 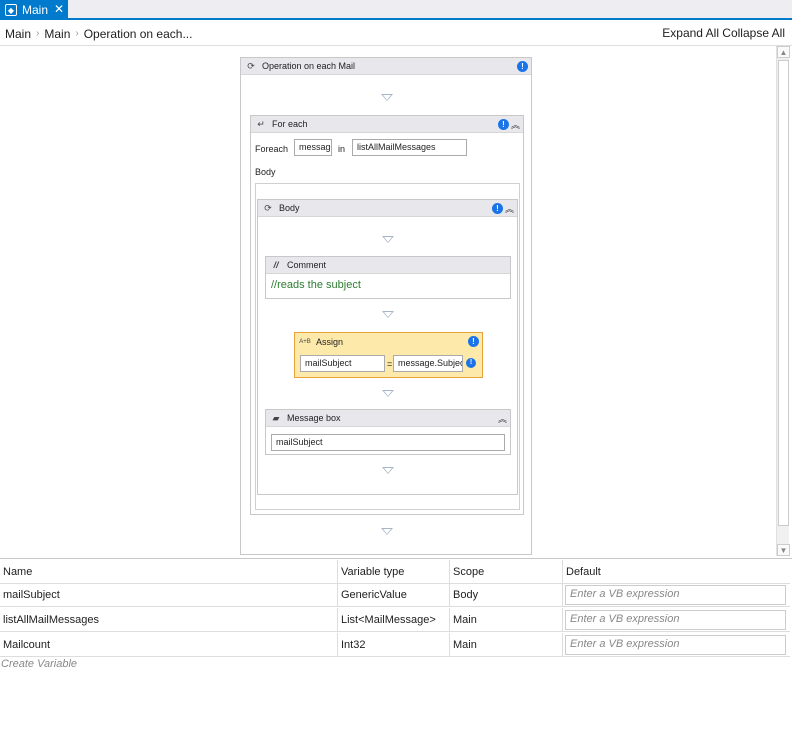 What do you see at coordinates (387, 124) in the screenshot?
I see `foreach-header: ↵ For each ! ︽` at bounding box center [387, 124].